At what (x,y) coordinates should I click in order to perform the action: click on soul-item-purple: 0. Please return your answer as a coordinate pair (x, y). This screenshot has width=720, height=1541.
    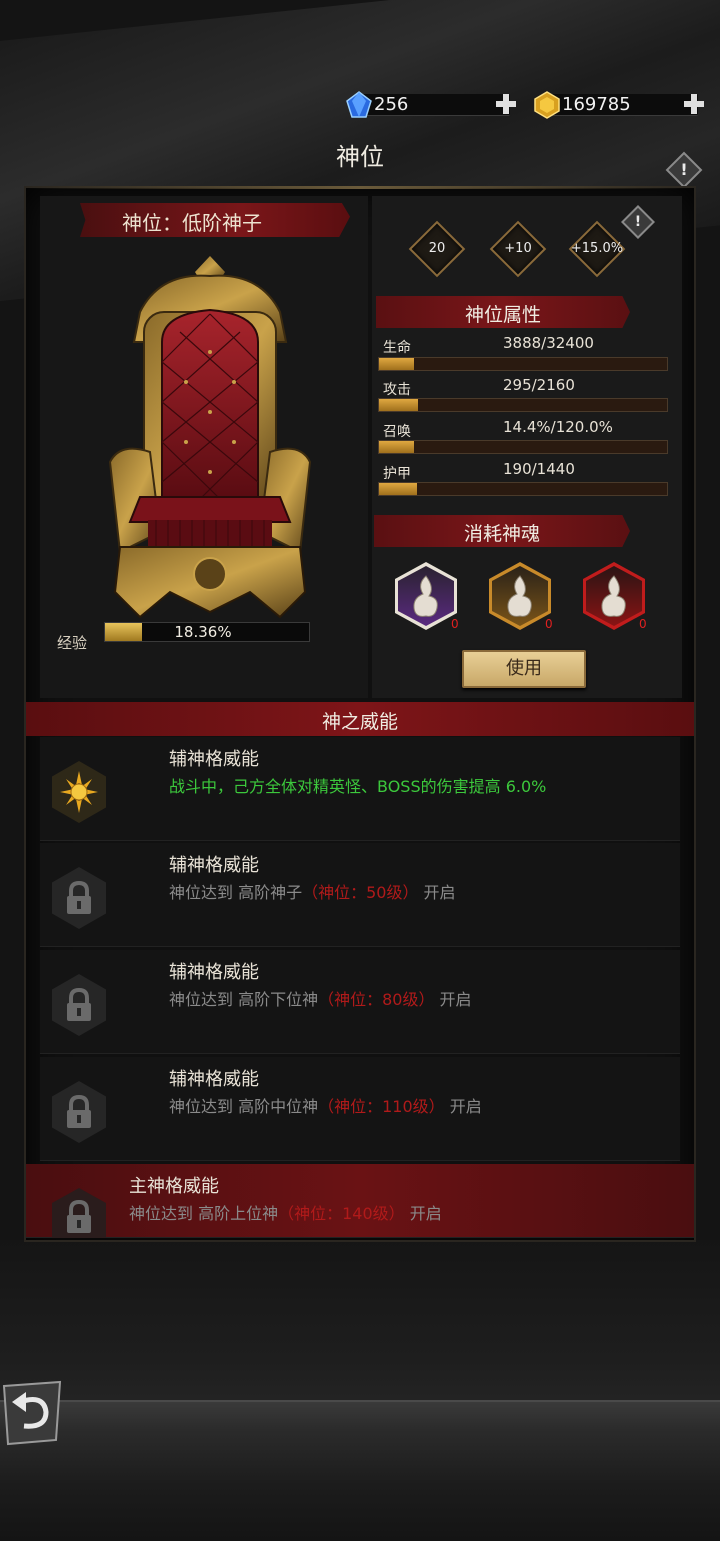
    Looking at the image, I should click on (427, 597).